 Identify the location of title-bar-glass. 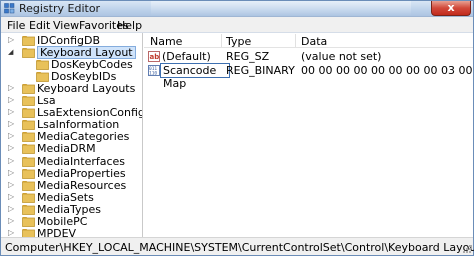
(281, 8).